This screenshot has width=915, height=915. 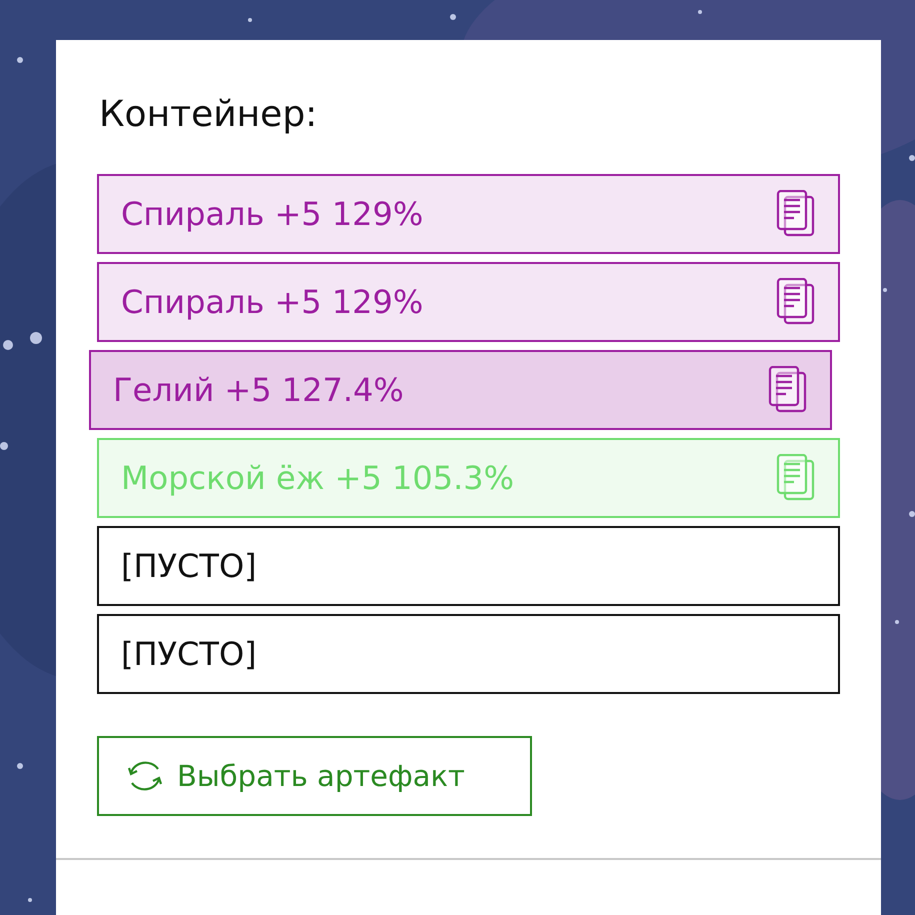 I want to click on artifact-label: Гелий +5 127.4%, so click(x=258, y=390).